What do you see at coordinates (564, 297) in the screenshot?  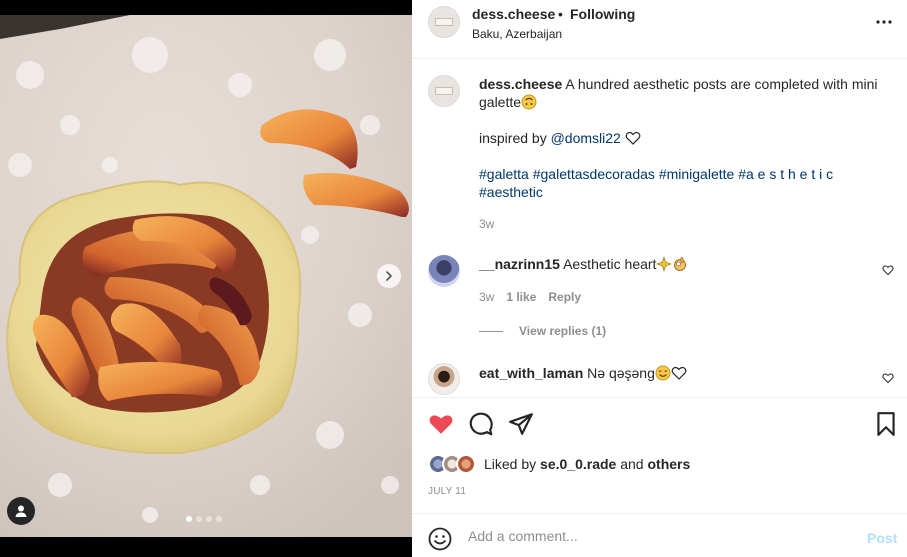 I see `reply-button: Reply` at bounding box center [564, 297].